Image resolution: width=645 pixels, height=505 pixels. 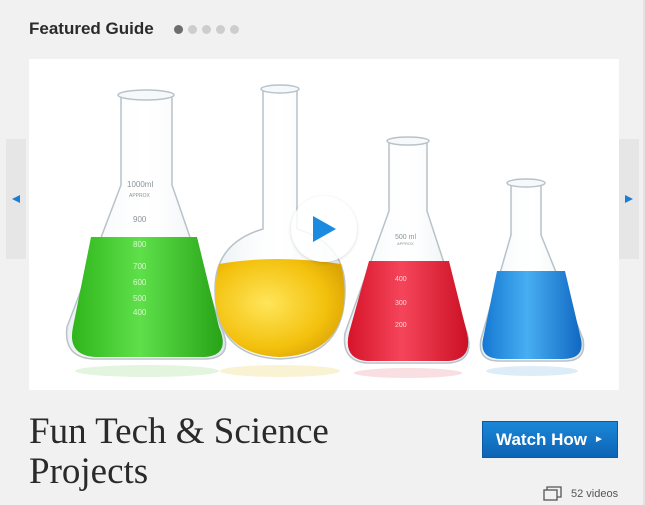 What do you see at coordinates (140, 244) in the screenshot?
I see `svg-text: 800` at bounding box center [140, 244].